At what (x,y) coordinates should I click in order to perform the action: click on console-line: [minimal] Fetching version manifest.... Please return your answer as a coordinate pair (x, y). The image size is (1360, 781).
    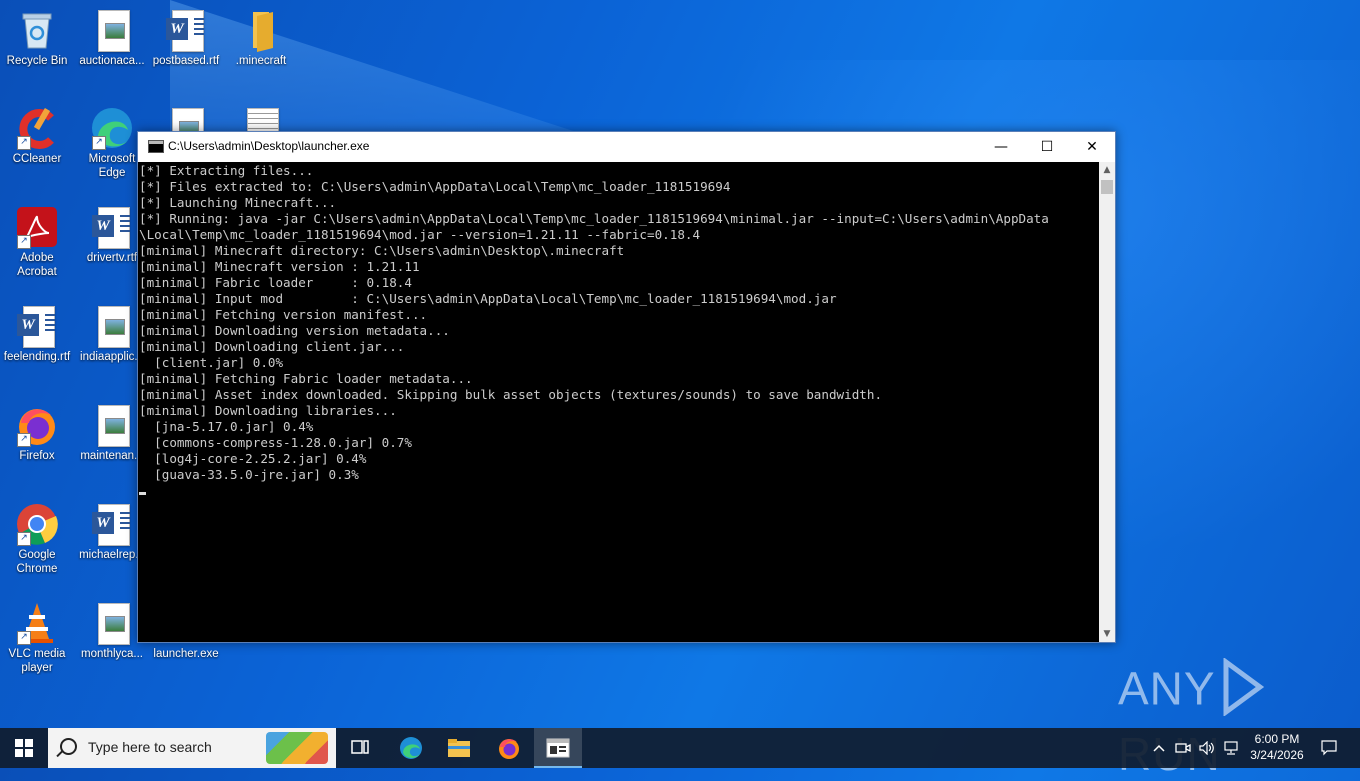
    Looking at the image, I should click on (283, 314).